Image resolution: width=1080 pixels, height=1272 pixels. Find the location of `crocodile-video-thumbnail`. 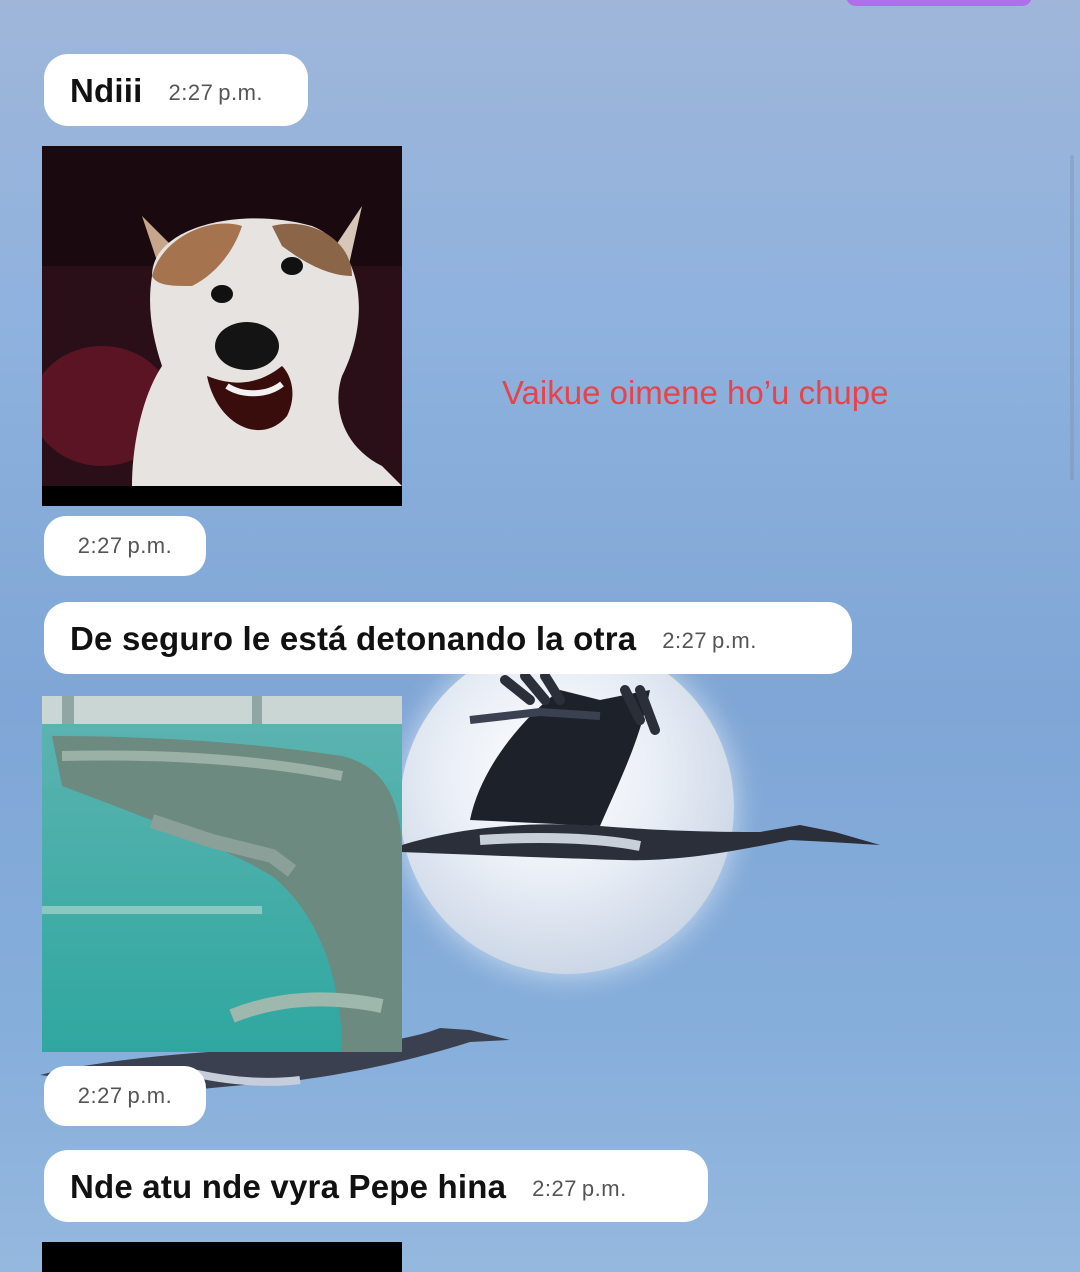

crocodile-video-thumbnail is located at coordinates (222, 874).